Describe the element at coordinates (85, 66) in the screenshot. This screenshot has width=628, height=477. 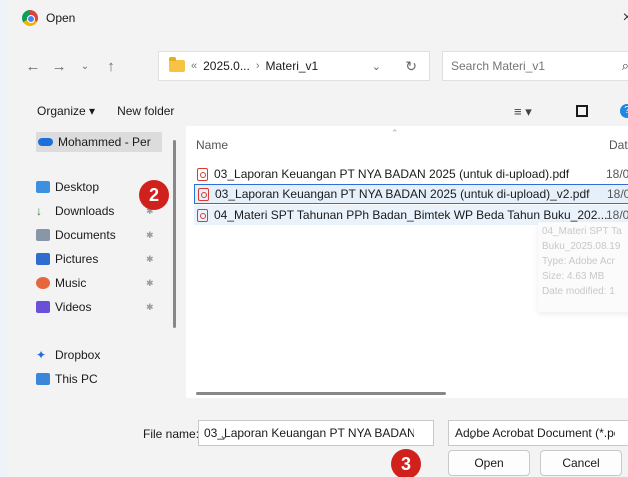
I see `recent-chevron-icon: ⌄` at that location.